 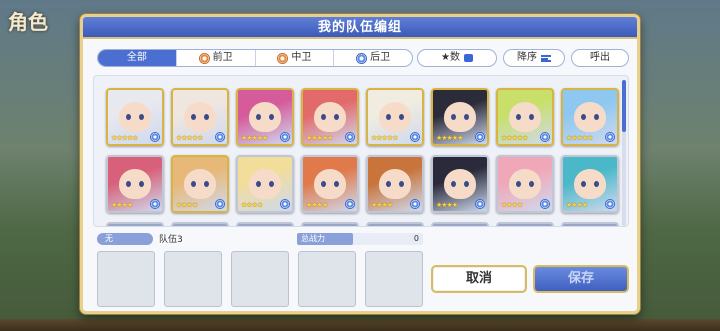 I want to click on filter-tab-vanguard: 前卫, so click(x=216, y=58).